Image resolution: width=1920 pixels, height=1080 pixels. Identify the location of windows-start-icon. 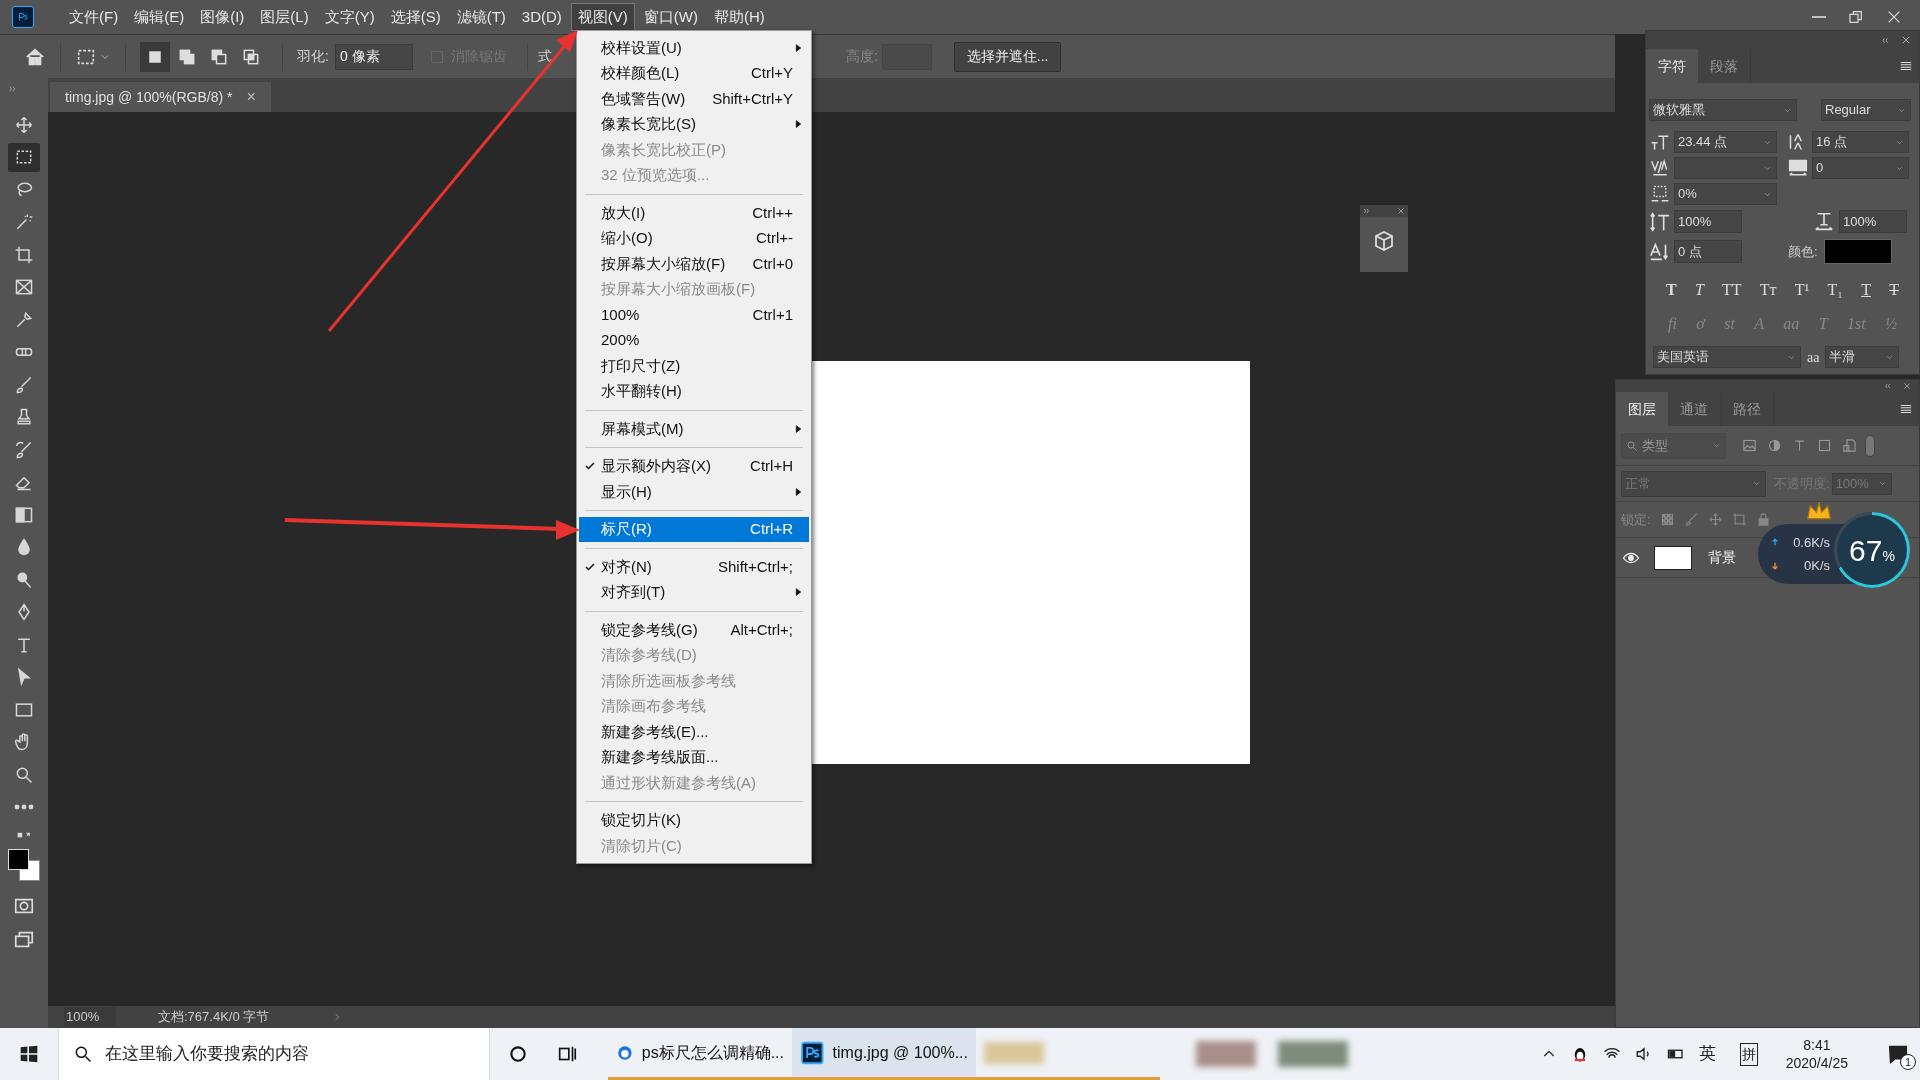
(29, 1054).